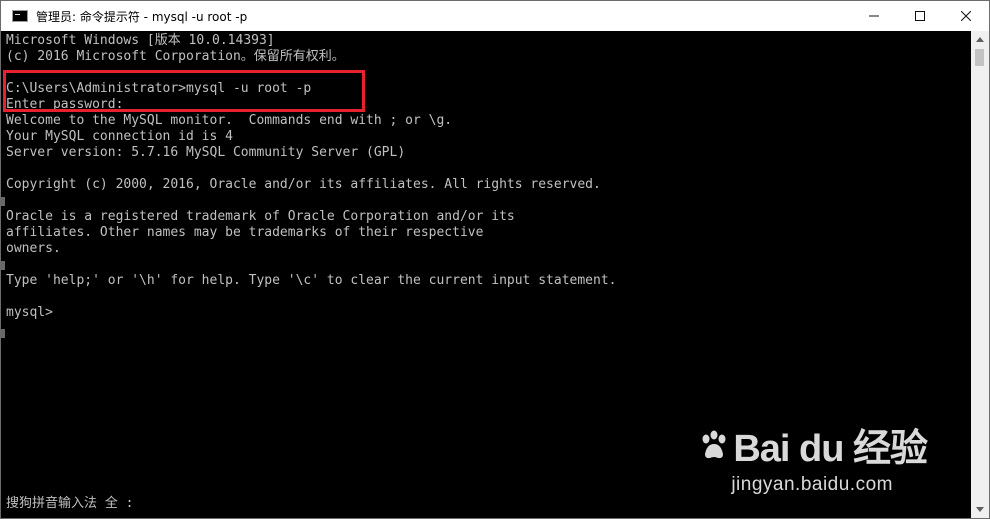  I want to click on mysql-prompt: mysql>, so click(29, 313).